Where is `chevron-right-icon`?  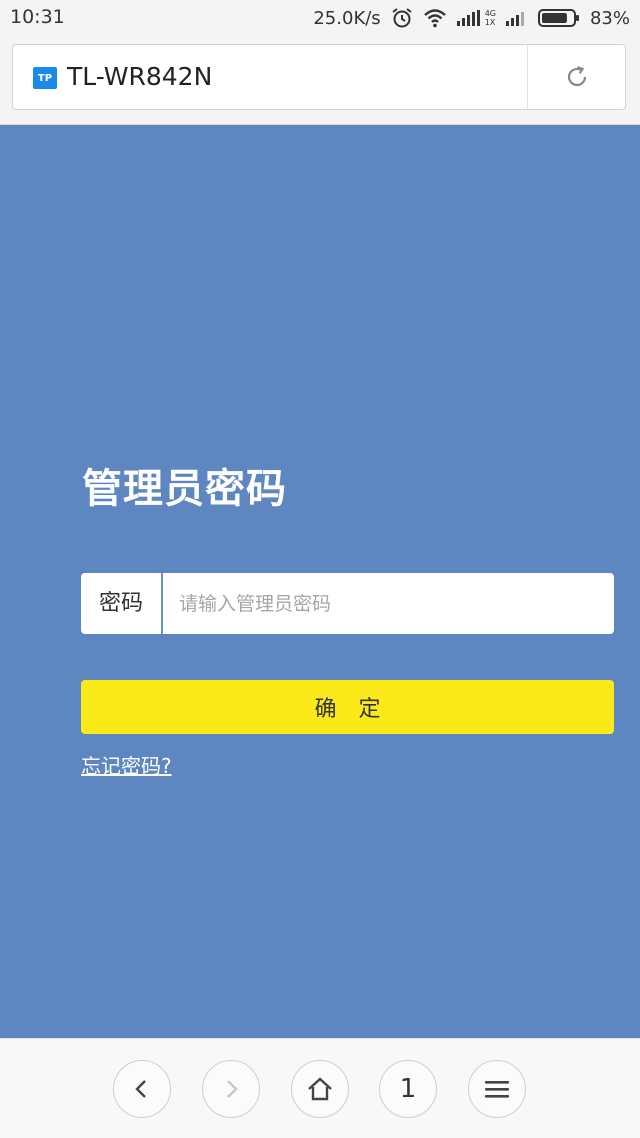 chevron-right-icon is located at coordinates (232, 1089).